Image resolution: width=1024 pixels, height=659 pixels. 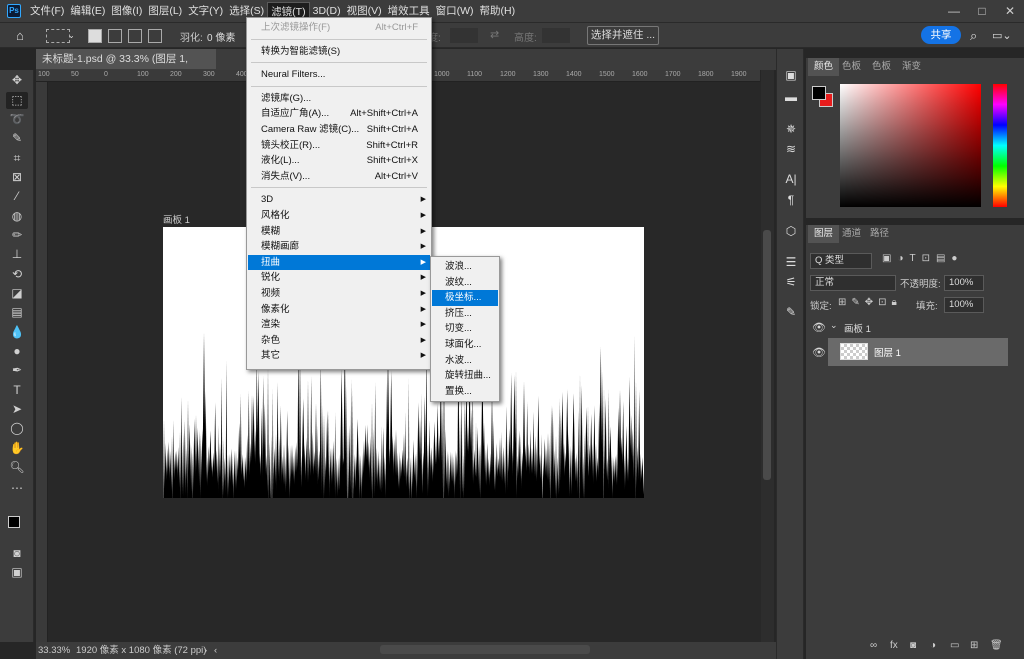 What do you see at coordinates (954, 11) in the screenshot?
I see `minimize-button: —` at bounding box center [954, 11].